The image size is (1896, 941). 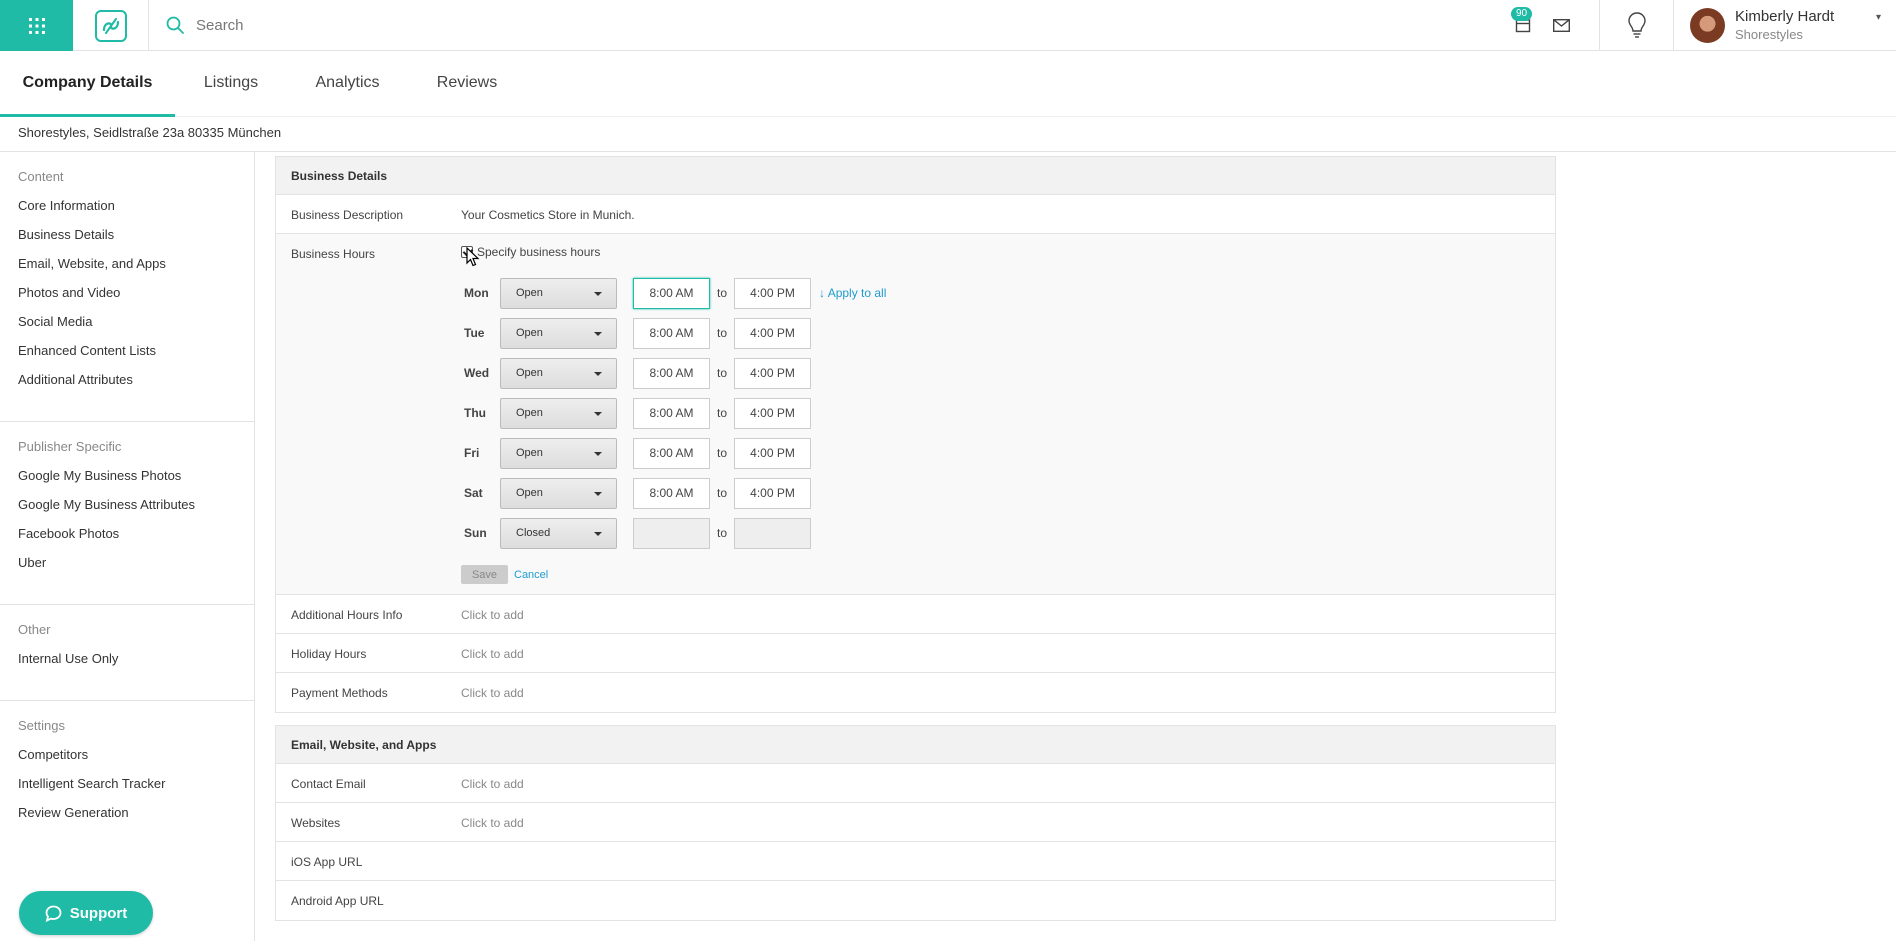 I want to click on payment-methods-row: Payment Methods Click to add, so click(x=915, y=692).